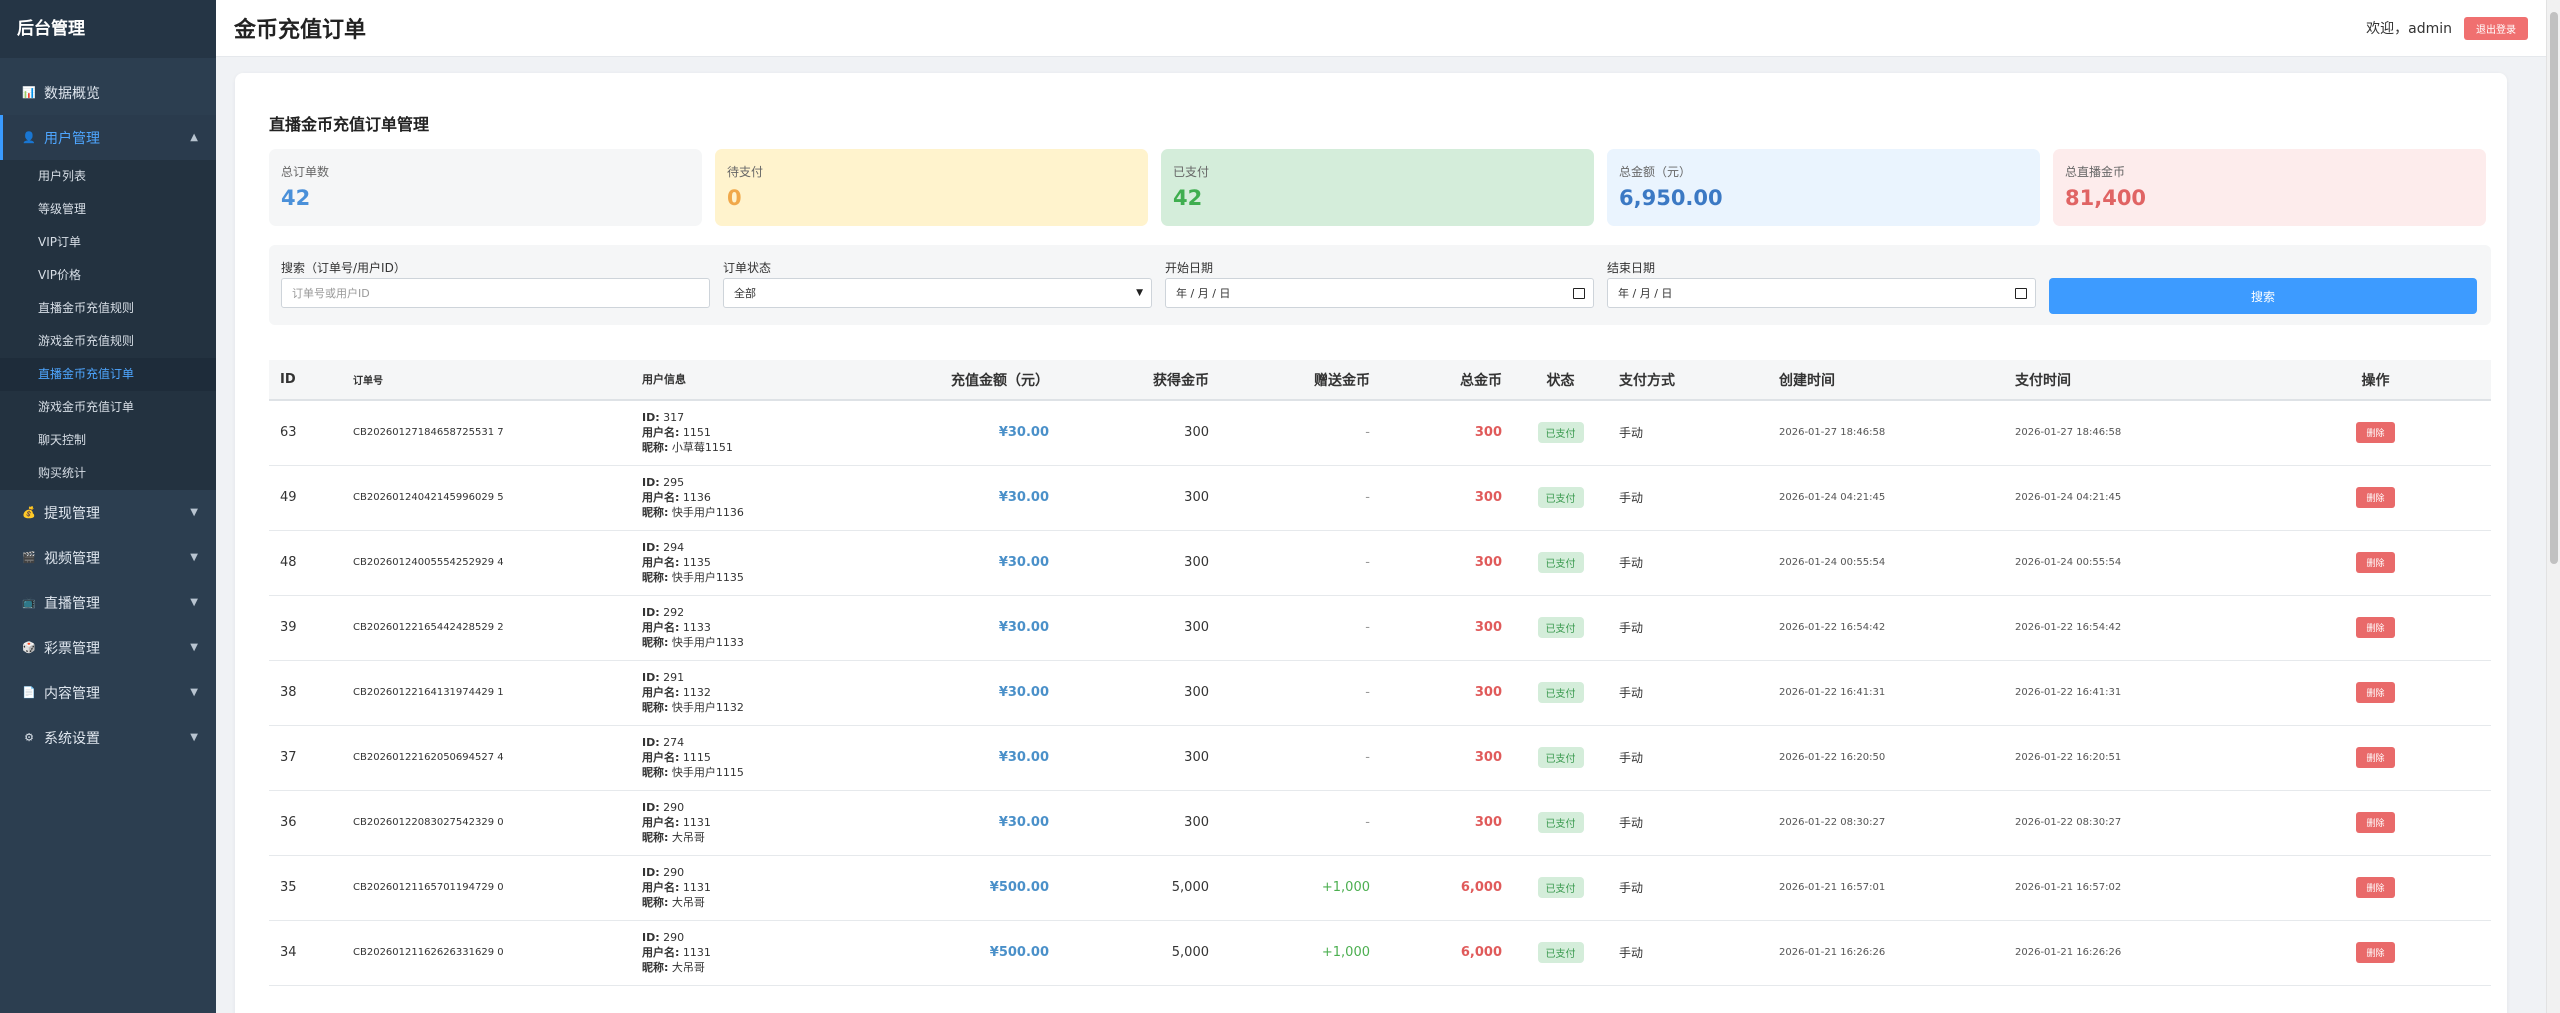 This screenshot has height=1013, width=2560. Describe the element at coordinates (108, 209) in the screenshot. I see `submenu-item-level: 等级管理` at that location.